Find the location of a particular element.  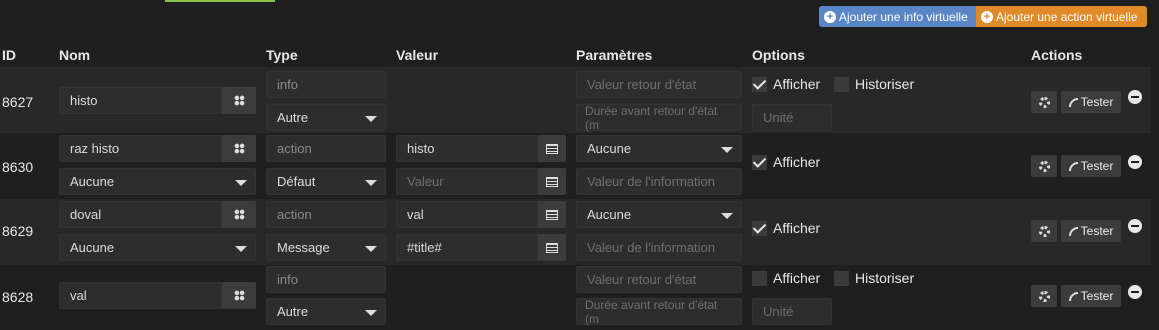

value-input: histo is located at coordinates (467, 148).